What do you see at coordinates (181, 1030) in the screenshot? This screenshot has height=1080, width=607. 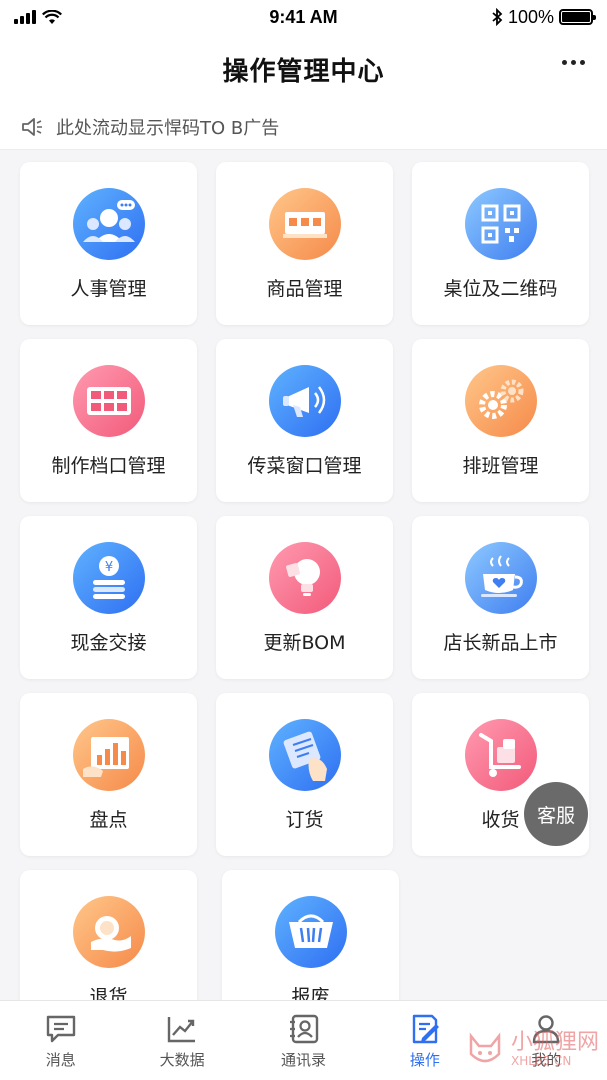 I see `trend-icon` at bounding box center [181, 1030].